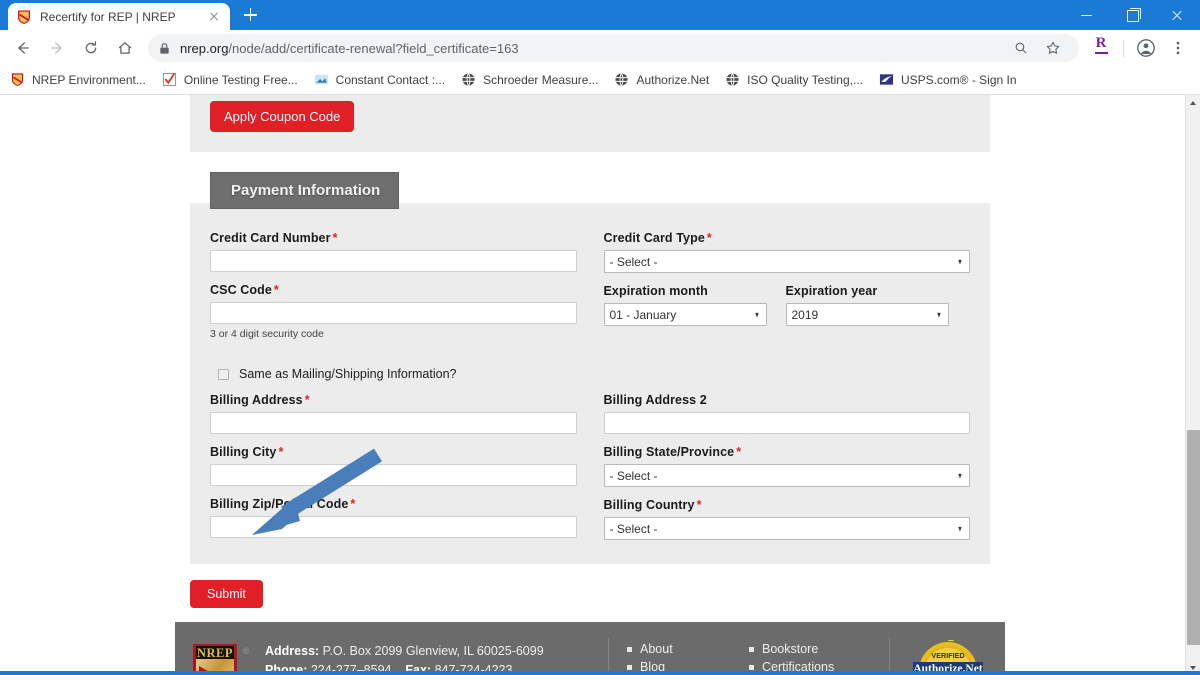 This screenshot has height=675, width=1200. Describe the element at coordinates (256, 400) in the screenshot. I see `label-text: Billing Address` at that location.